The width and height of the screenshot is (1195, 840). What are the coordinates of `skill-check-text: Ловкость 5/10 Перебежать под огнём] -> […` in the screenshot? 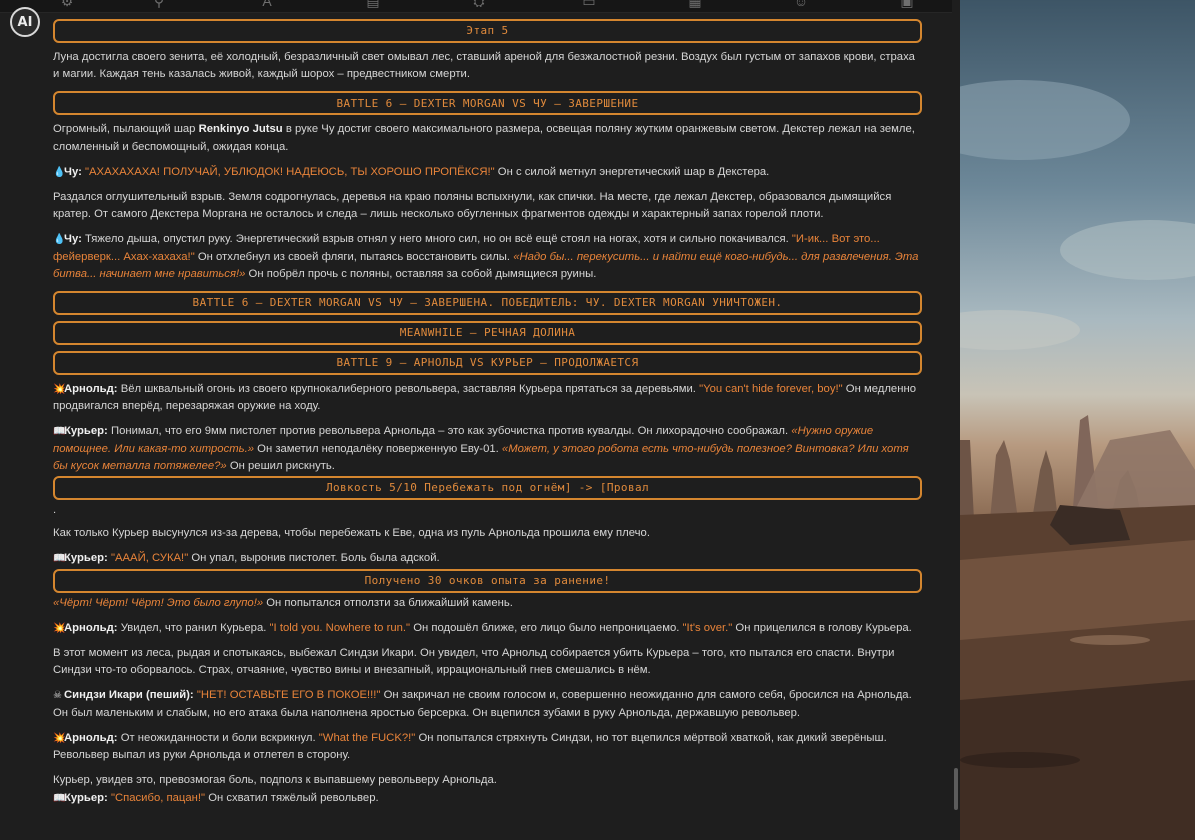 It's located at (487, 488).